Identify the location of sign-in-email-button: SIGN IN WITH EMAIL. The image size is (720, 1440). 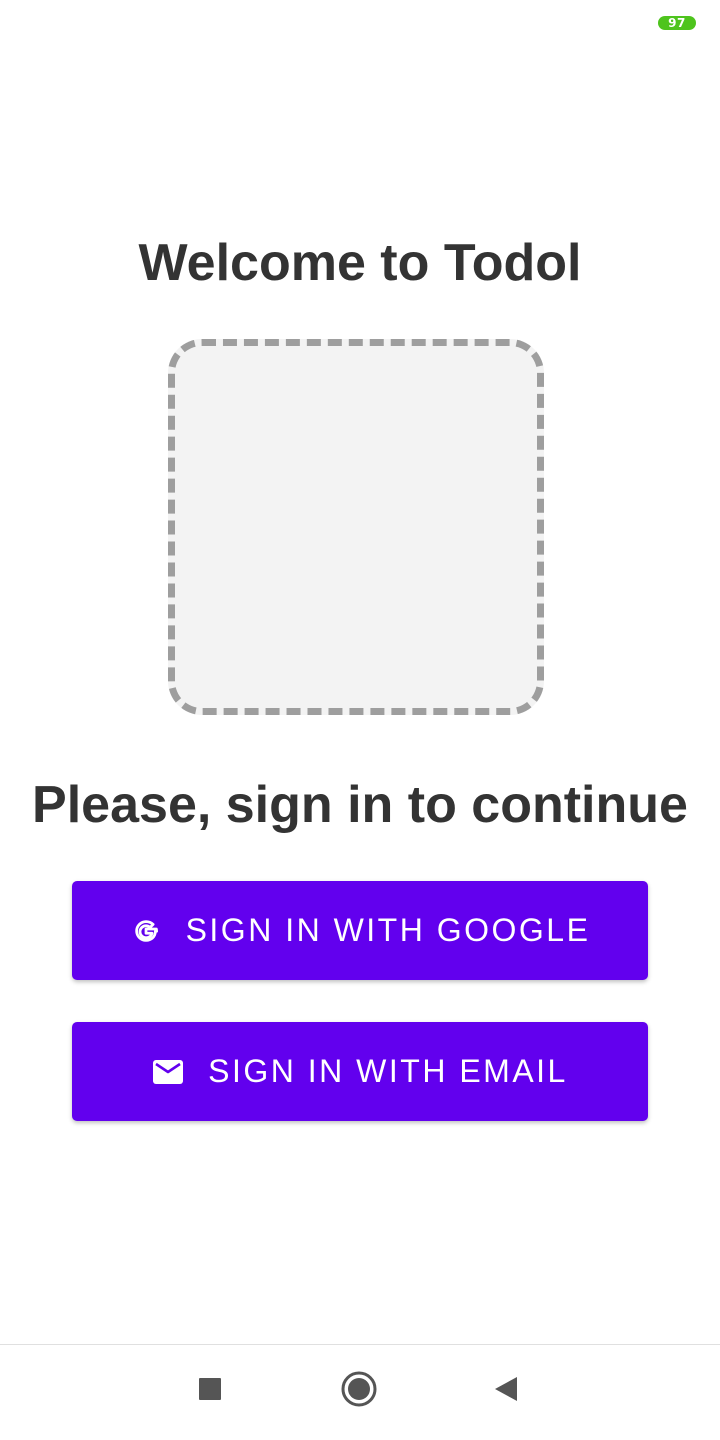
(360, 1071).